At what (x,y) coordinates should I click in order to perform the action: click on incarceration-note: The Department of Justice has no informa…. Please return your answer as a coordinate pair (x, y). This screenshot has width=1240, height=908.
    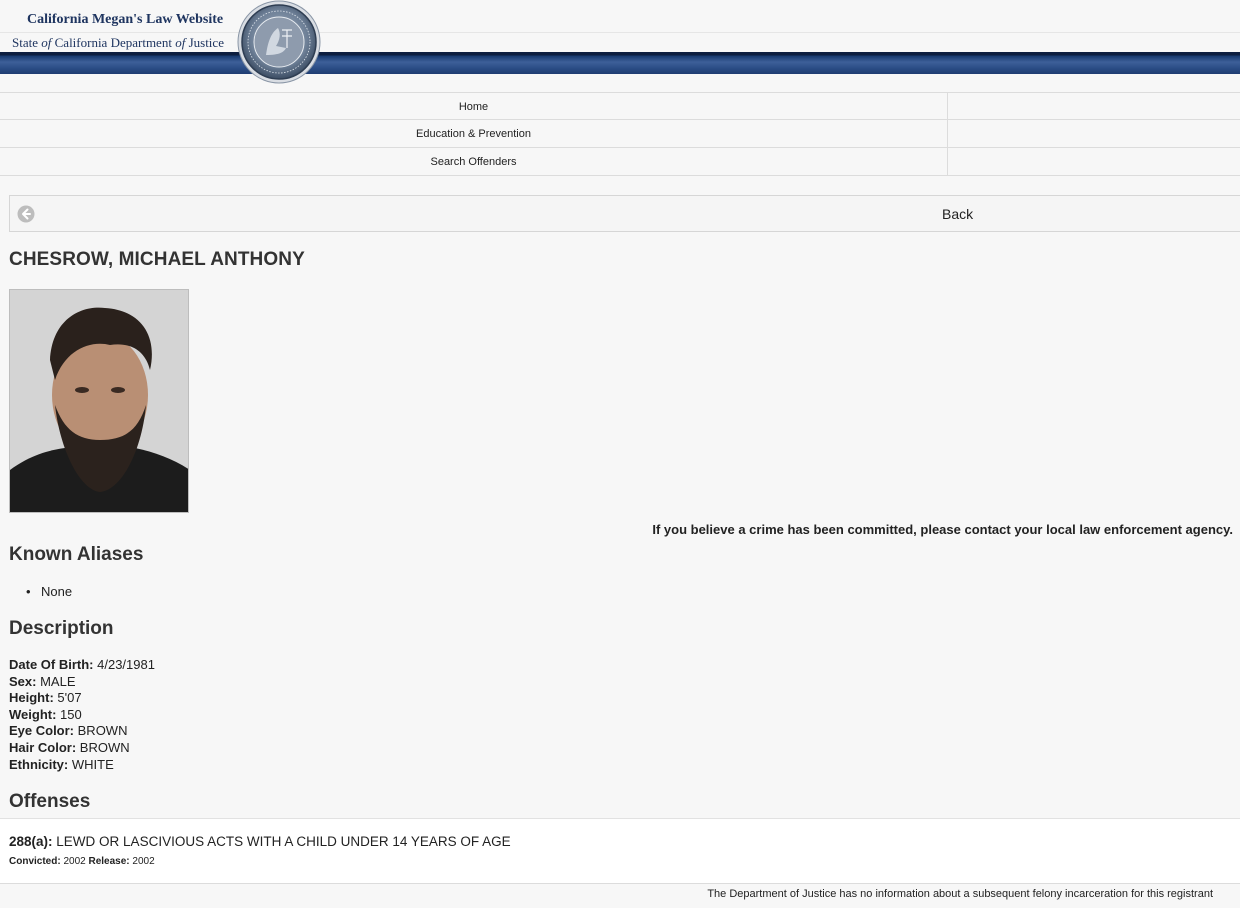
    Looking at the image, I should click on (960, 894).